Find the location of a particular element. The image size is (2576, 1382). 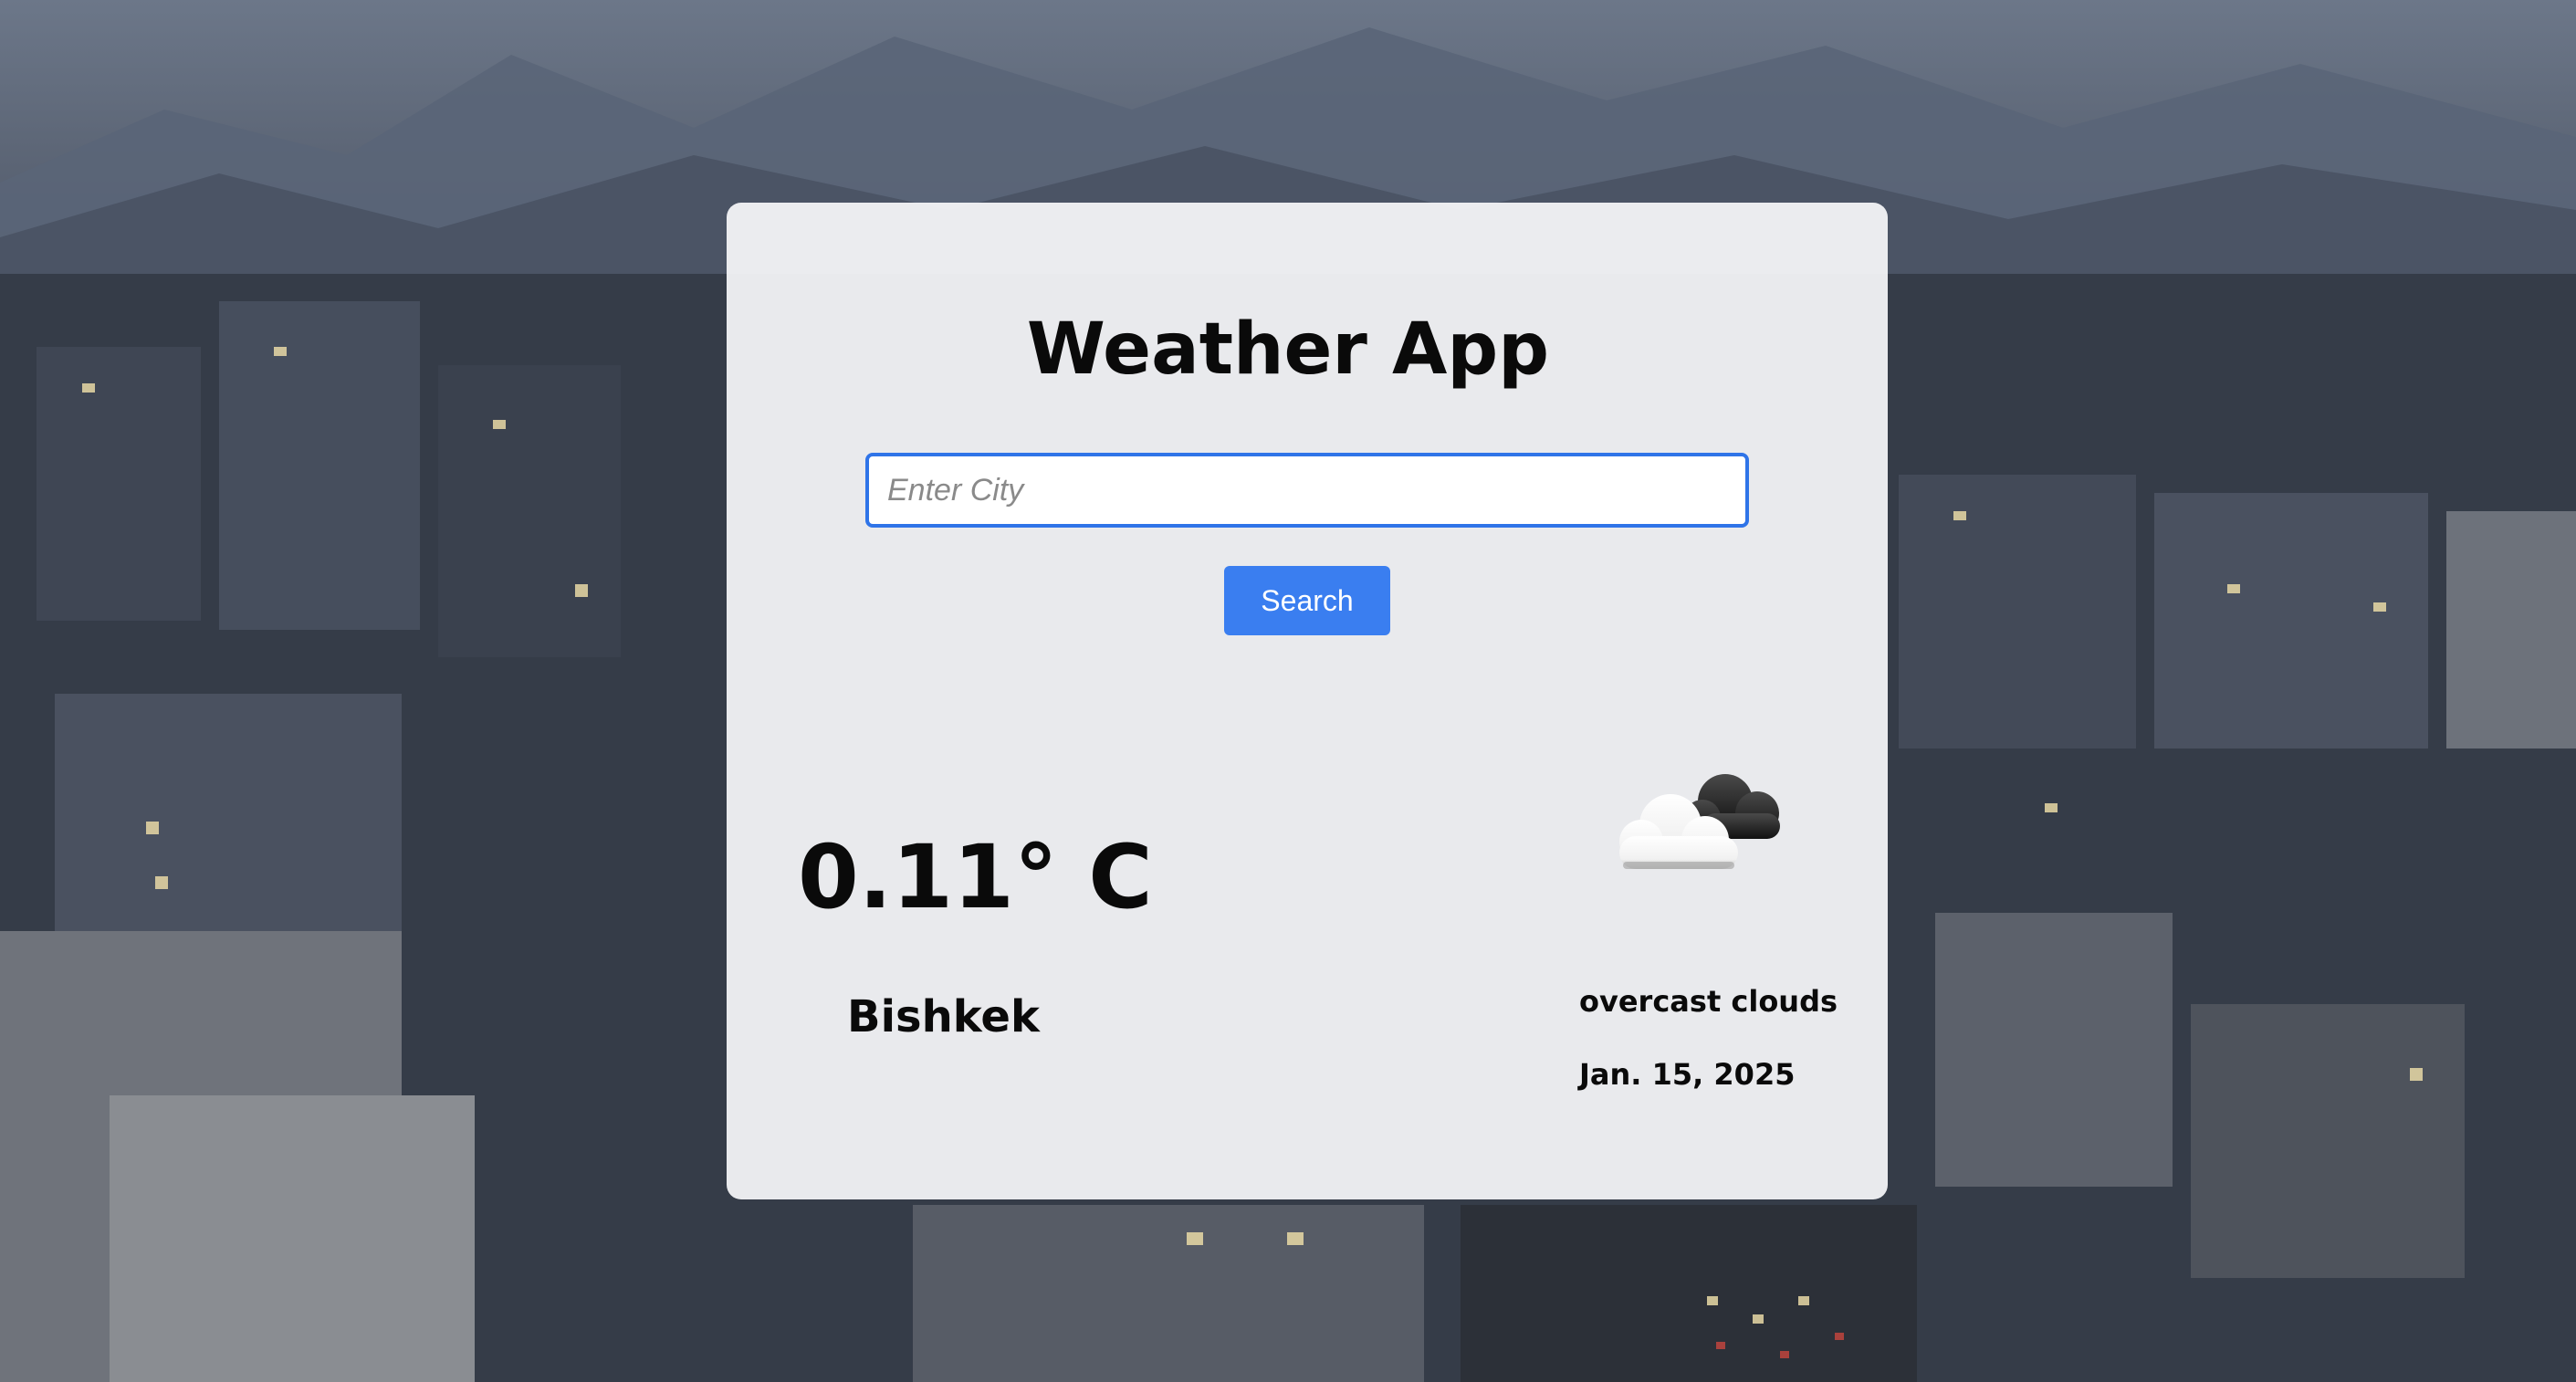

weather-description: overcast clouds is located at coordinates (1708, 1001).